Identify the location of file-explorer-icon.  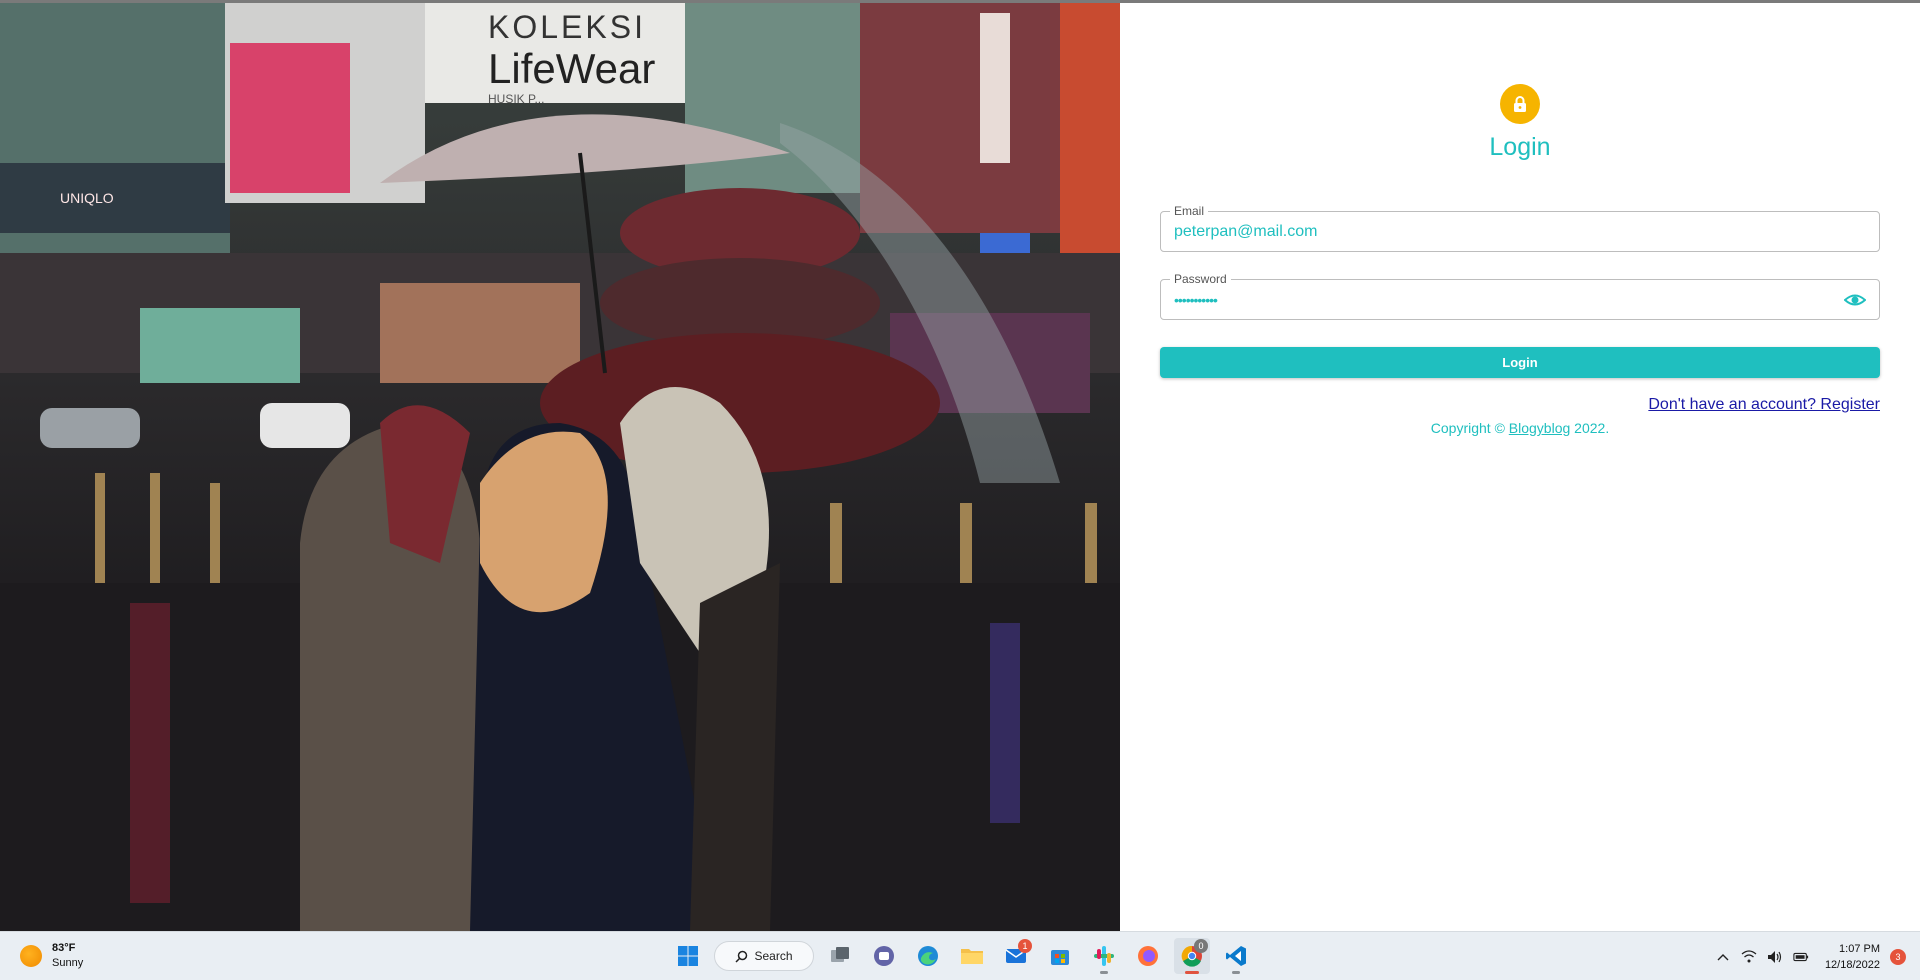
(972, 956).